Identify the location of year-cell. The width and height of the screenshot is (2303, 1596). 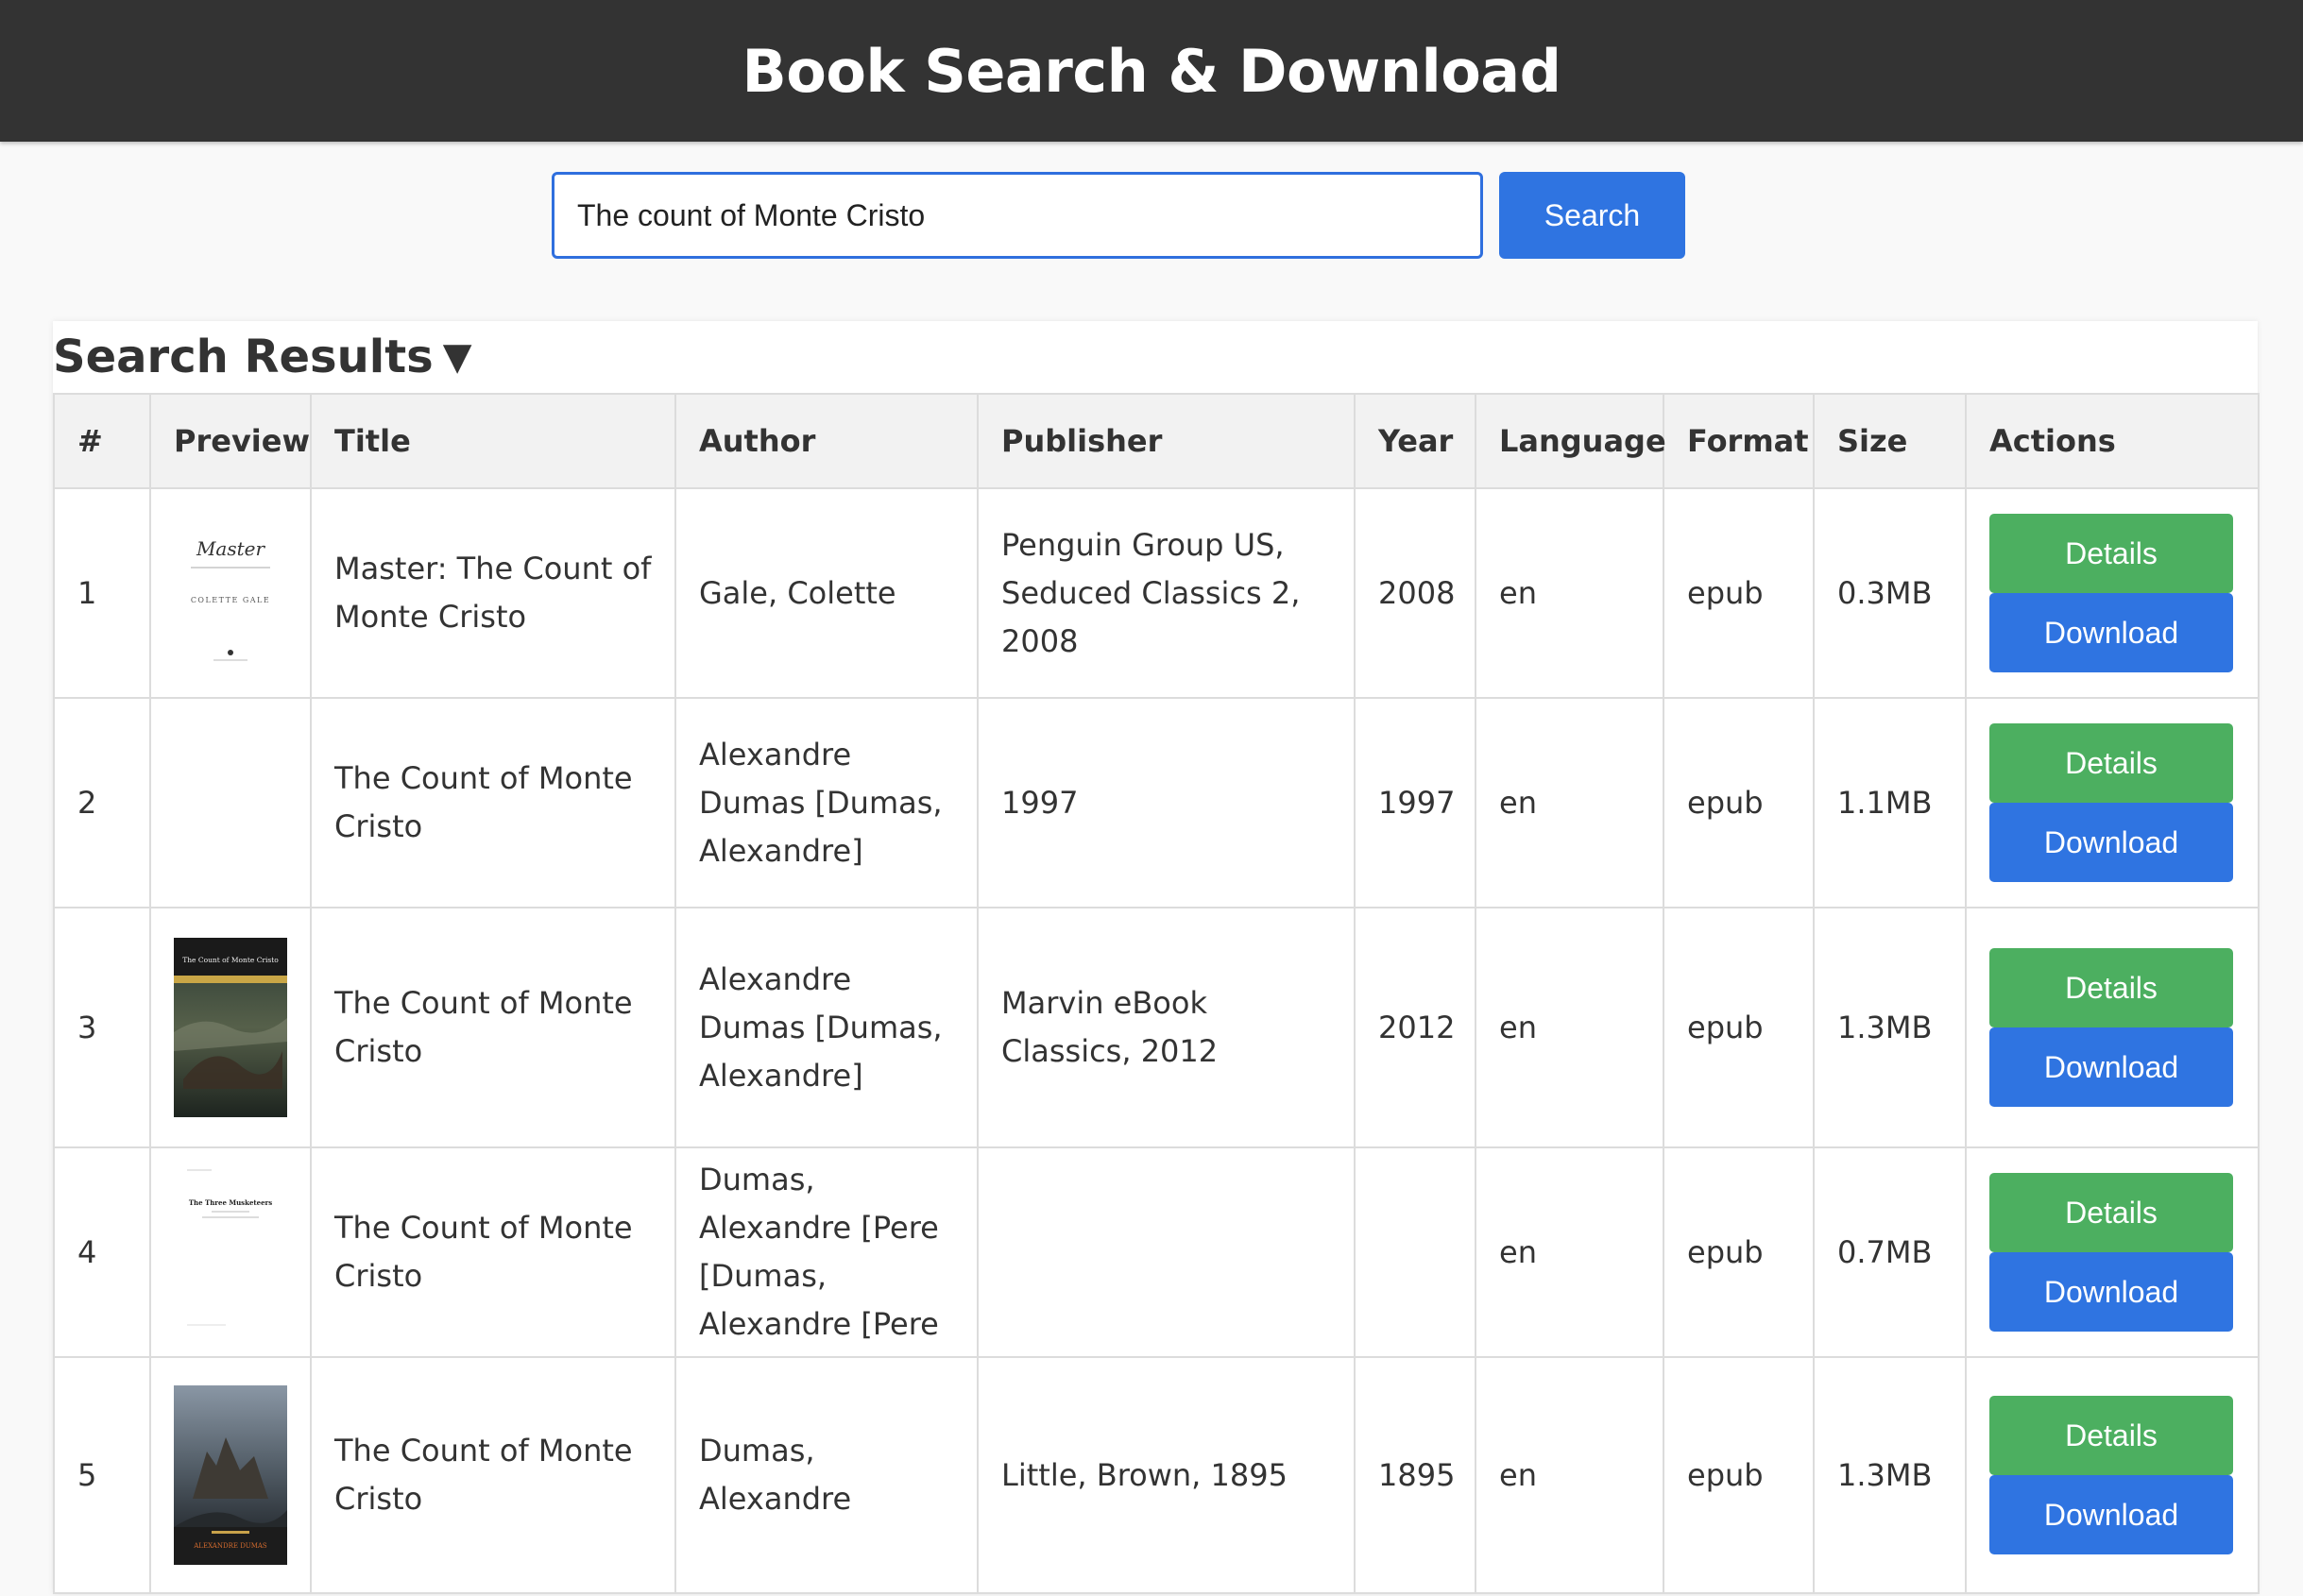
(1415, 1252).